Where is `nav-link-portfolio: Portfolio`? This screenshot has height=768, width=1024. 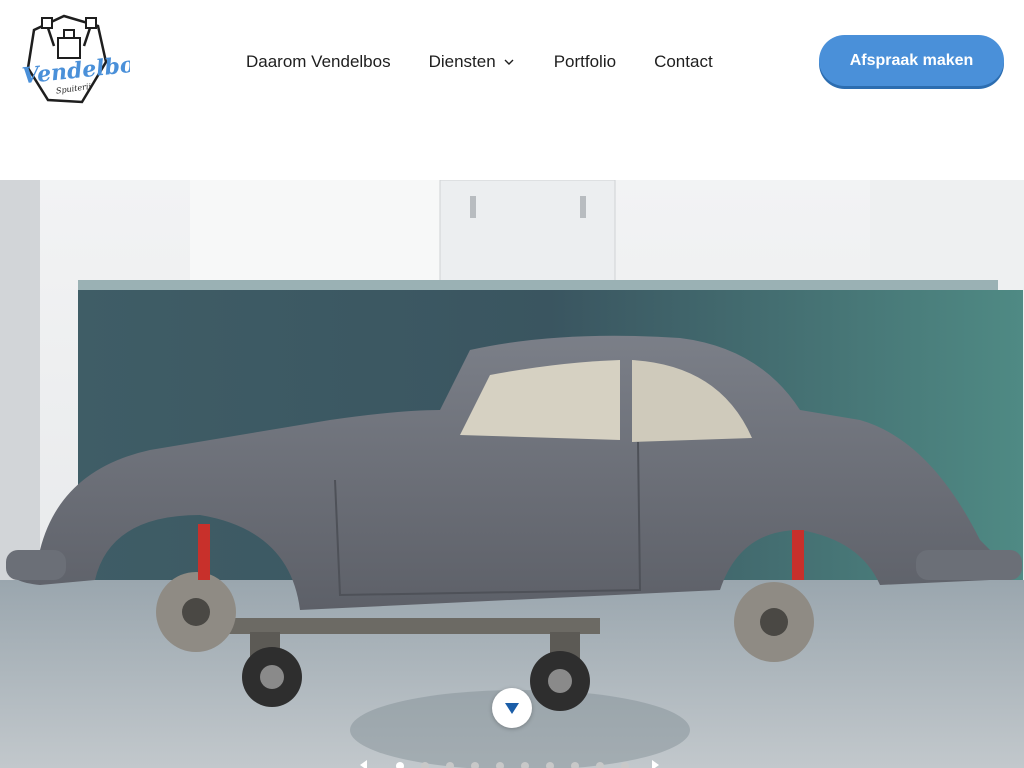 nav-link-portfolio: Portfolio is located at coordinates (585, 62).